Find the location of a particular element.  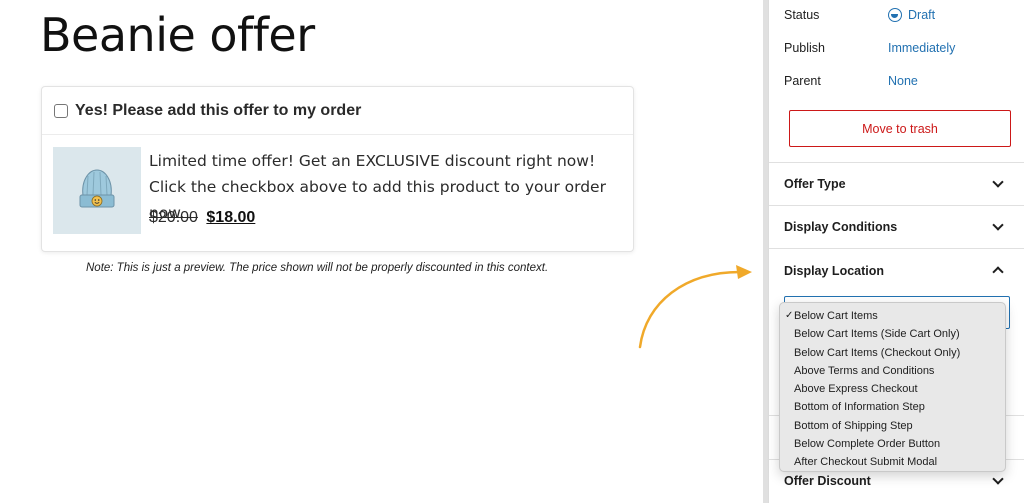

dropdown-option: Above Terms and Conditions is located at coordinates (892, 371).